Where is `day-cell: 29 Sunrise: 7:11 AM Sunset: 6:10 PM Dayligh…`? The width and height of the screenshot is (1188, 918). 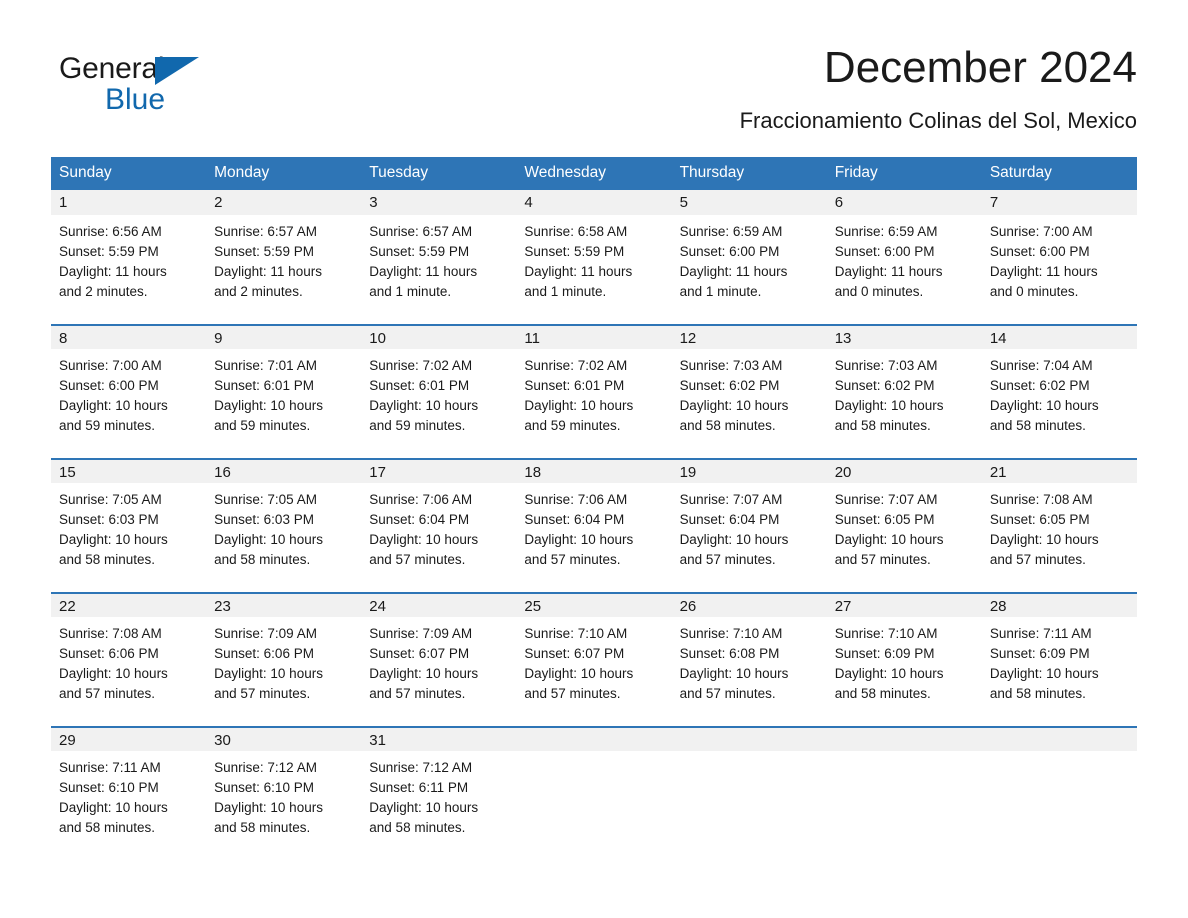
day-cell: 29 Sunrise: 7:11 AM Sunset: 6:10 PM Dayligh… is located at coordinates (129, 793).